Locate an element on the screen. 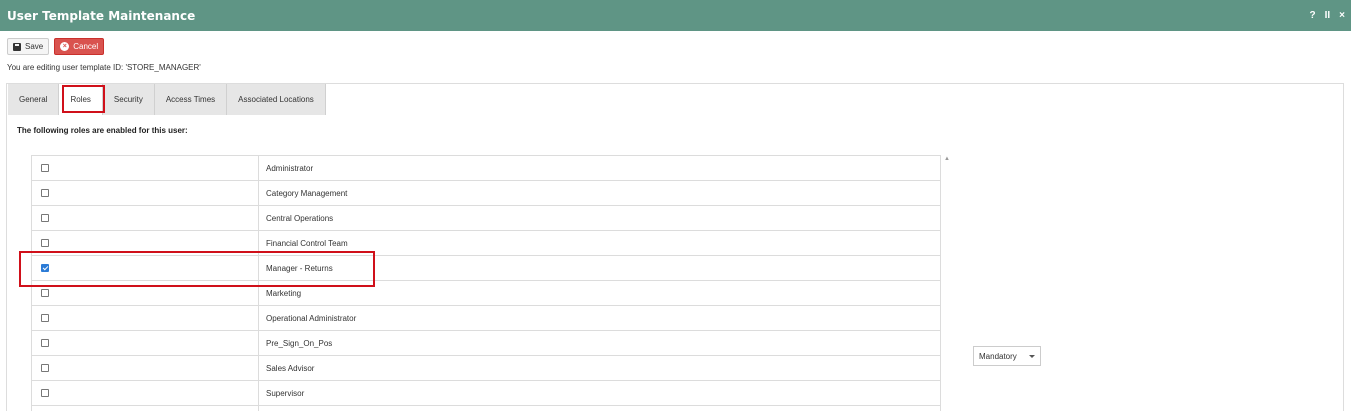  help-icon: ? is located at coordinates (1312, 15).